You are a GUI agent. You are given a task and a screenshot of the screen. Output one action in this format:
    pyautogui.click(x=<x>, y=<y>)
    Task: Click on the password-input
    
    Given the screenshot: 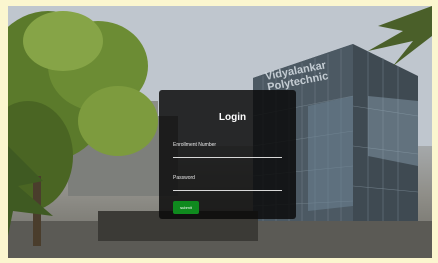 What is the action you would take?
    pyautogui.click(x=228, y=178)
    